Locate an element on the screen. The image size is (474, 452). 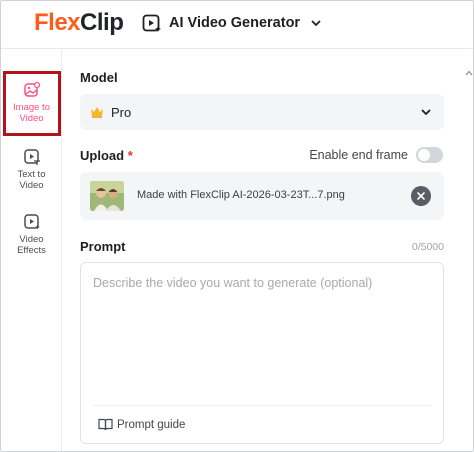
flexclip-logo: FlexClip is located at coordinates (79, 23).